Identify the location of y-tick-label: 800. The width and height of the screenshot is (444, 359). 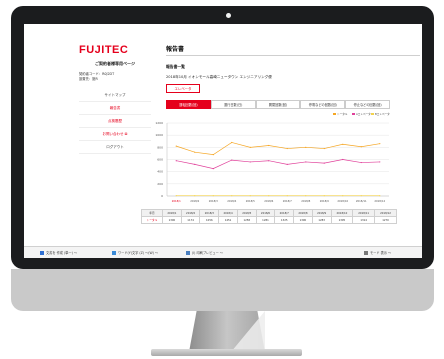
(160, 147).